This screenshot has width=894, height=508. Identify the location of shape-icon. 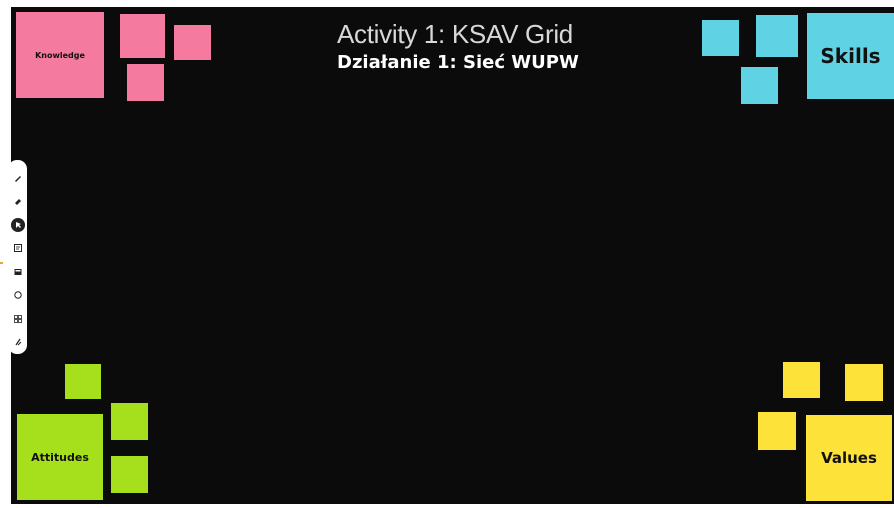
(18, 296).